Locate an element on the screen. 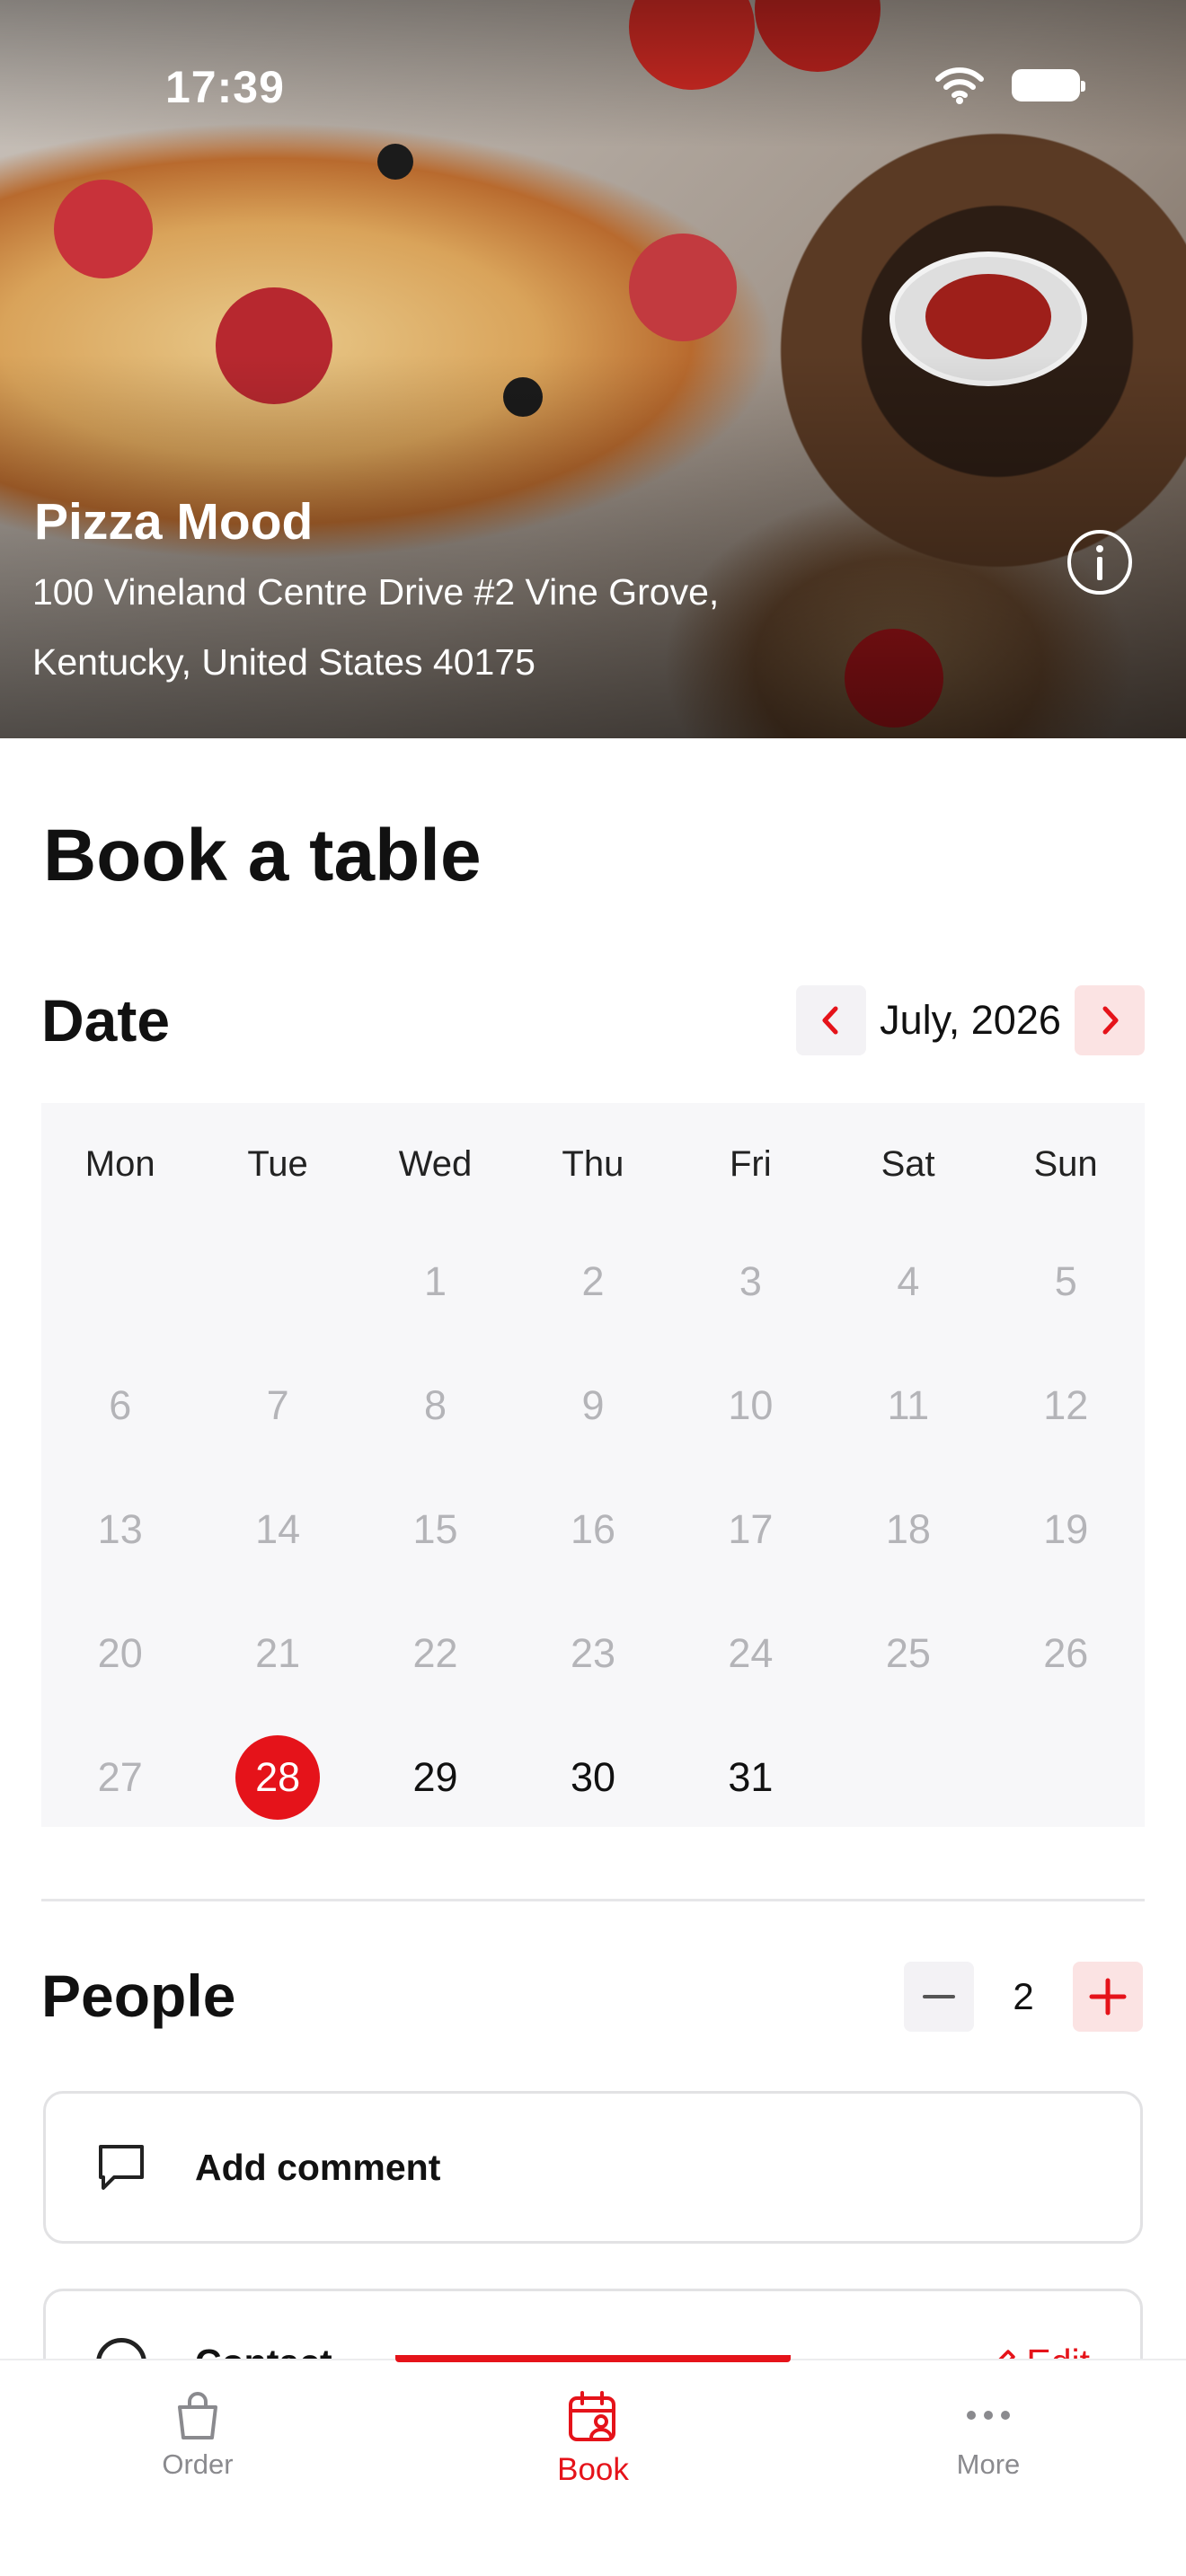 Image resolution: width=1186 pixels, height=2576 pixels. comment-icon is located at coordinates (122, 2167).